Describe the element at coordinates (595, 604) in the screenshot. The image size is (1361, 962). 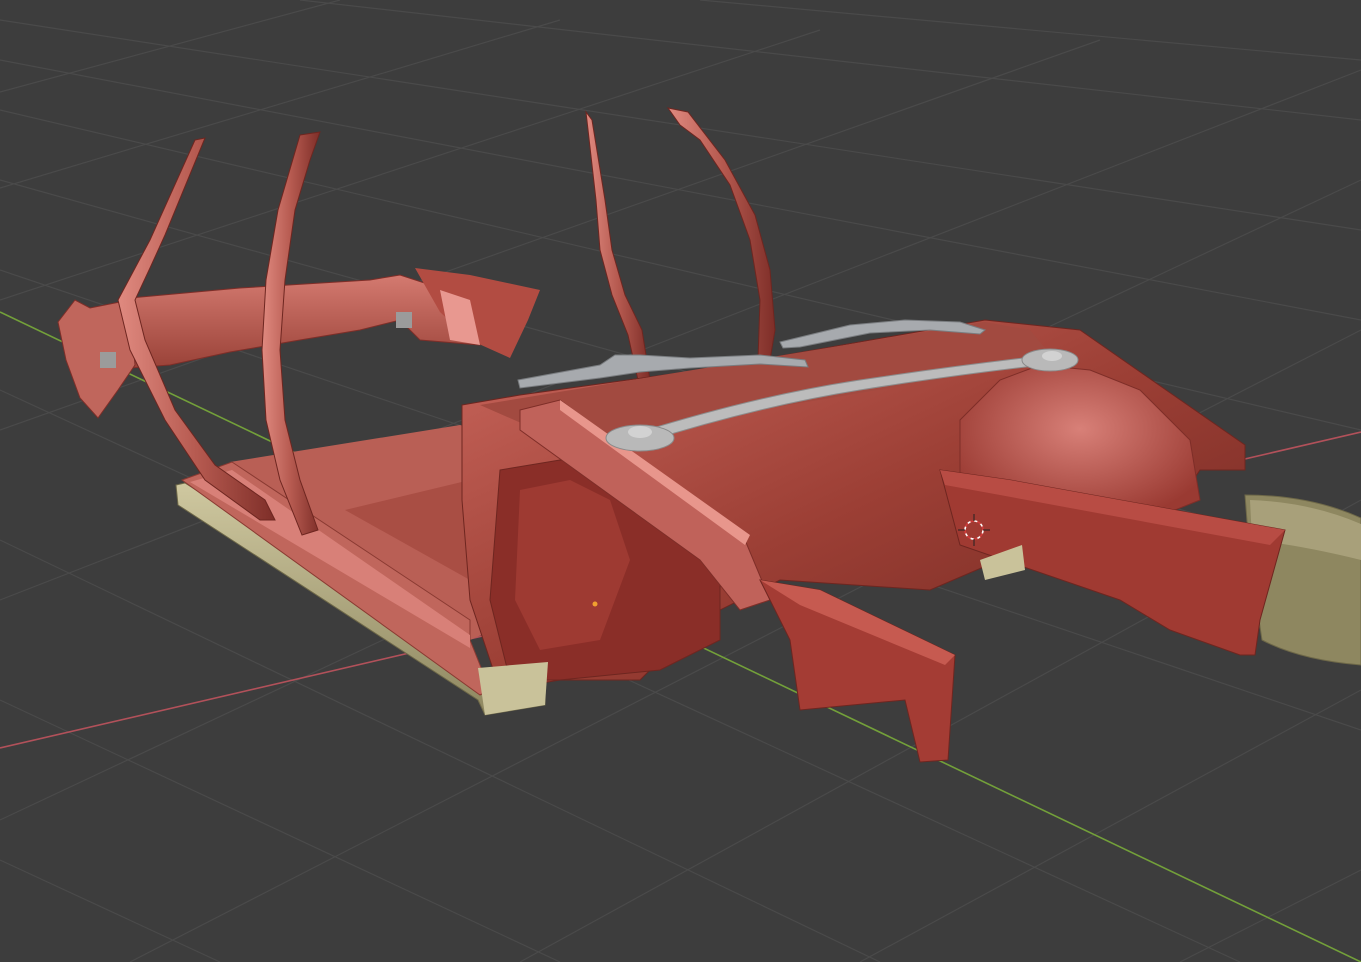
I see `object-origin-icon` at that location.